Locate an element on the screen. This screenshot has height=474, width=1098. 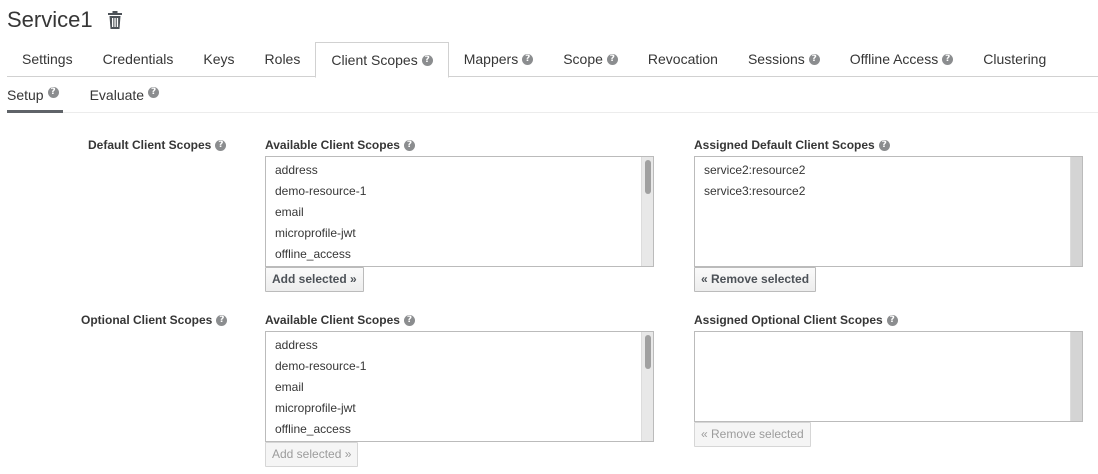
optional-client-scopes-label: Optional Client Scopes? is located at coordinates (154, 320).